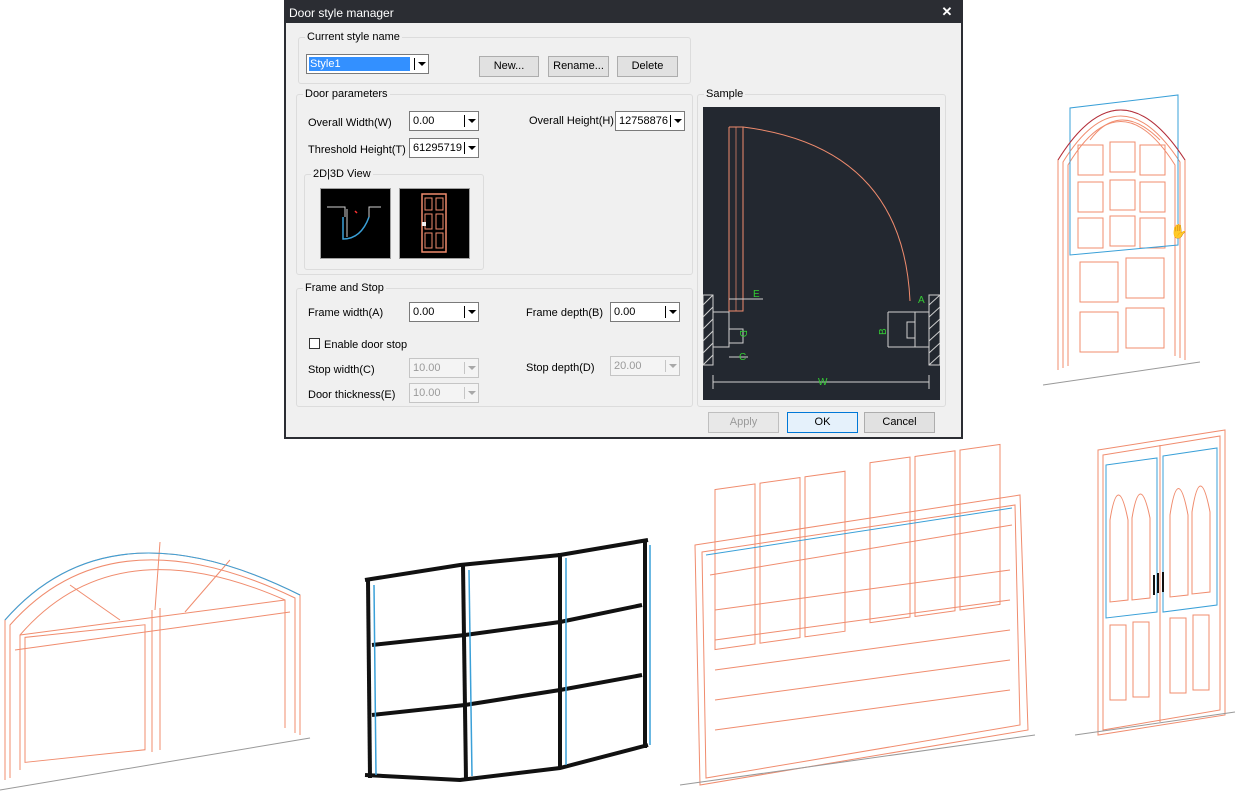 The image size is (1240, 797). What do you see at coordinates (1178, 231) in the screenshot?
I see `cursor-hand-icon: ✋` at bounding box center [1178, 231].